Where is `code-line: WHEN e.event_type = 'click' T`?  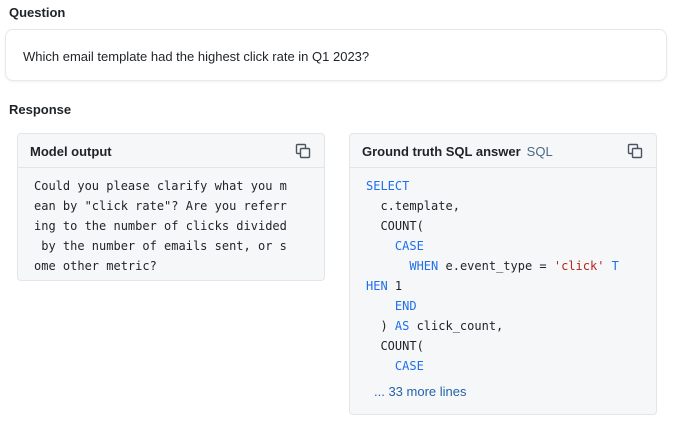 code-line: WHEN e.event_type = 'click' T is located at coordinates (492, 266).